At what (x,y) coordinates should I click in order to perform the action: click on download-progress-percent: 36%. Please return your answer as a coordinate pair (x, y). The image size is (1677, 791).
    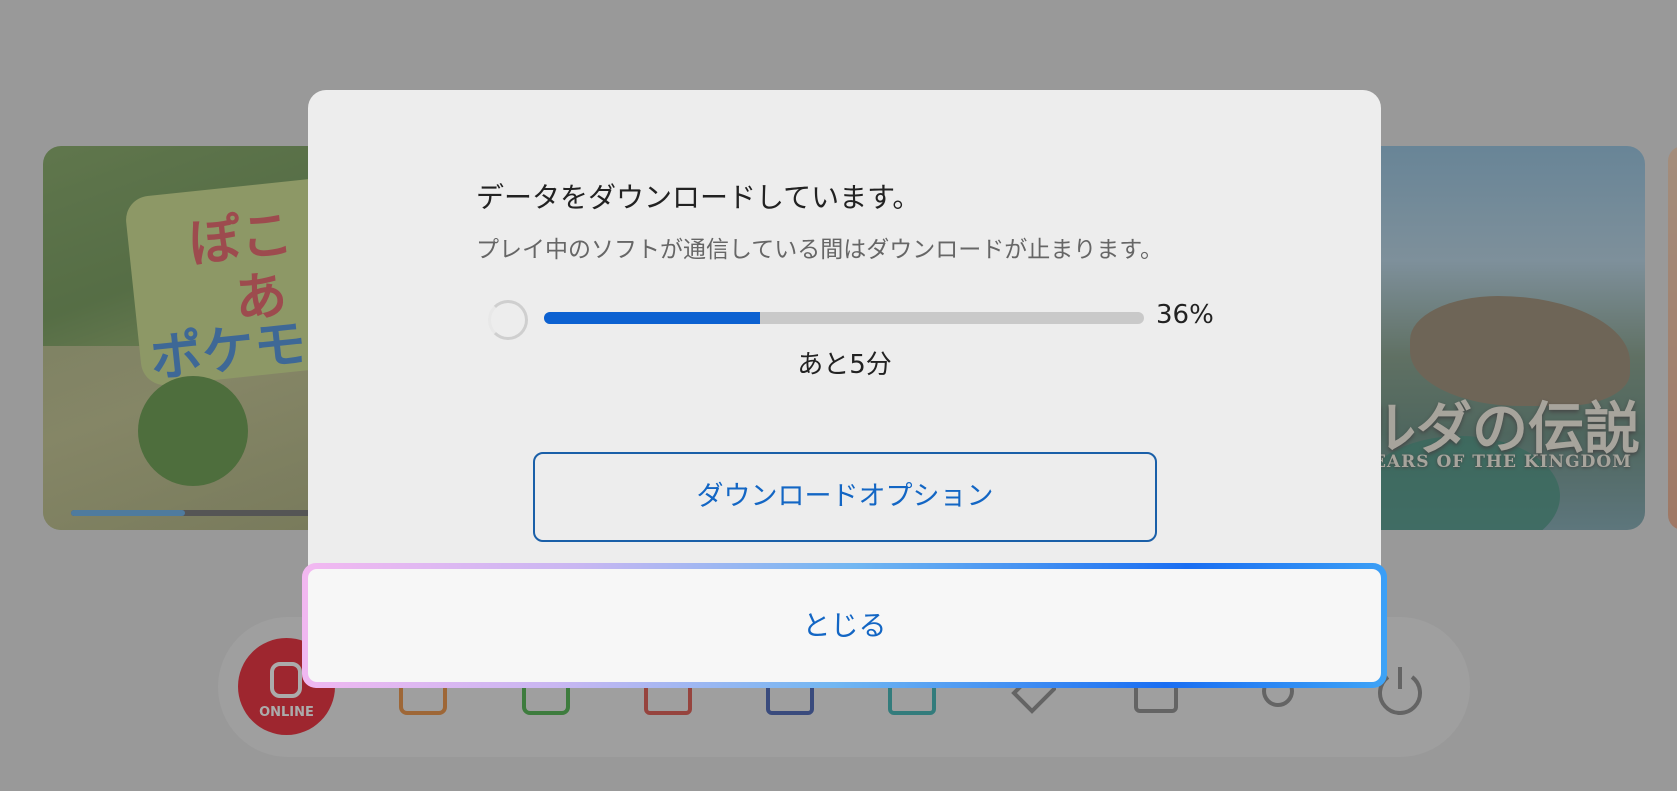
    Looking at the image, I should click on (1185, 315).